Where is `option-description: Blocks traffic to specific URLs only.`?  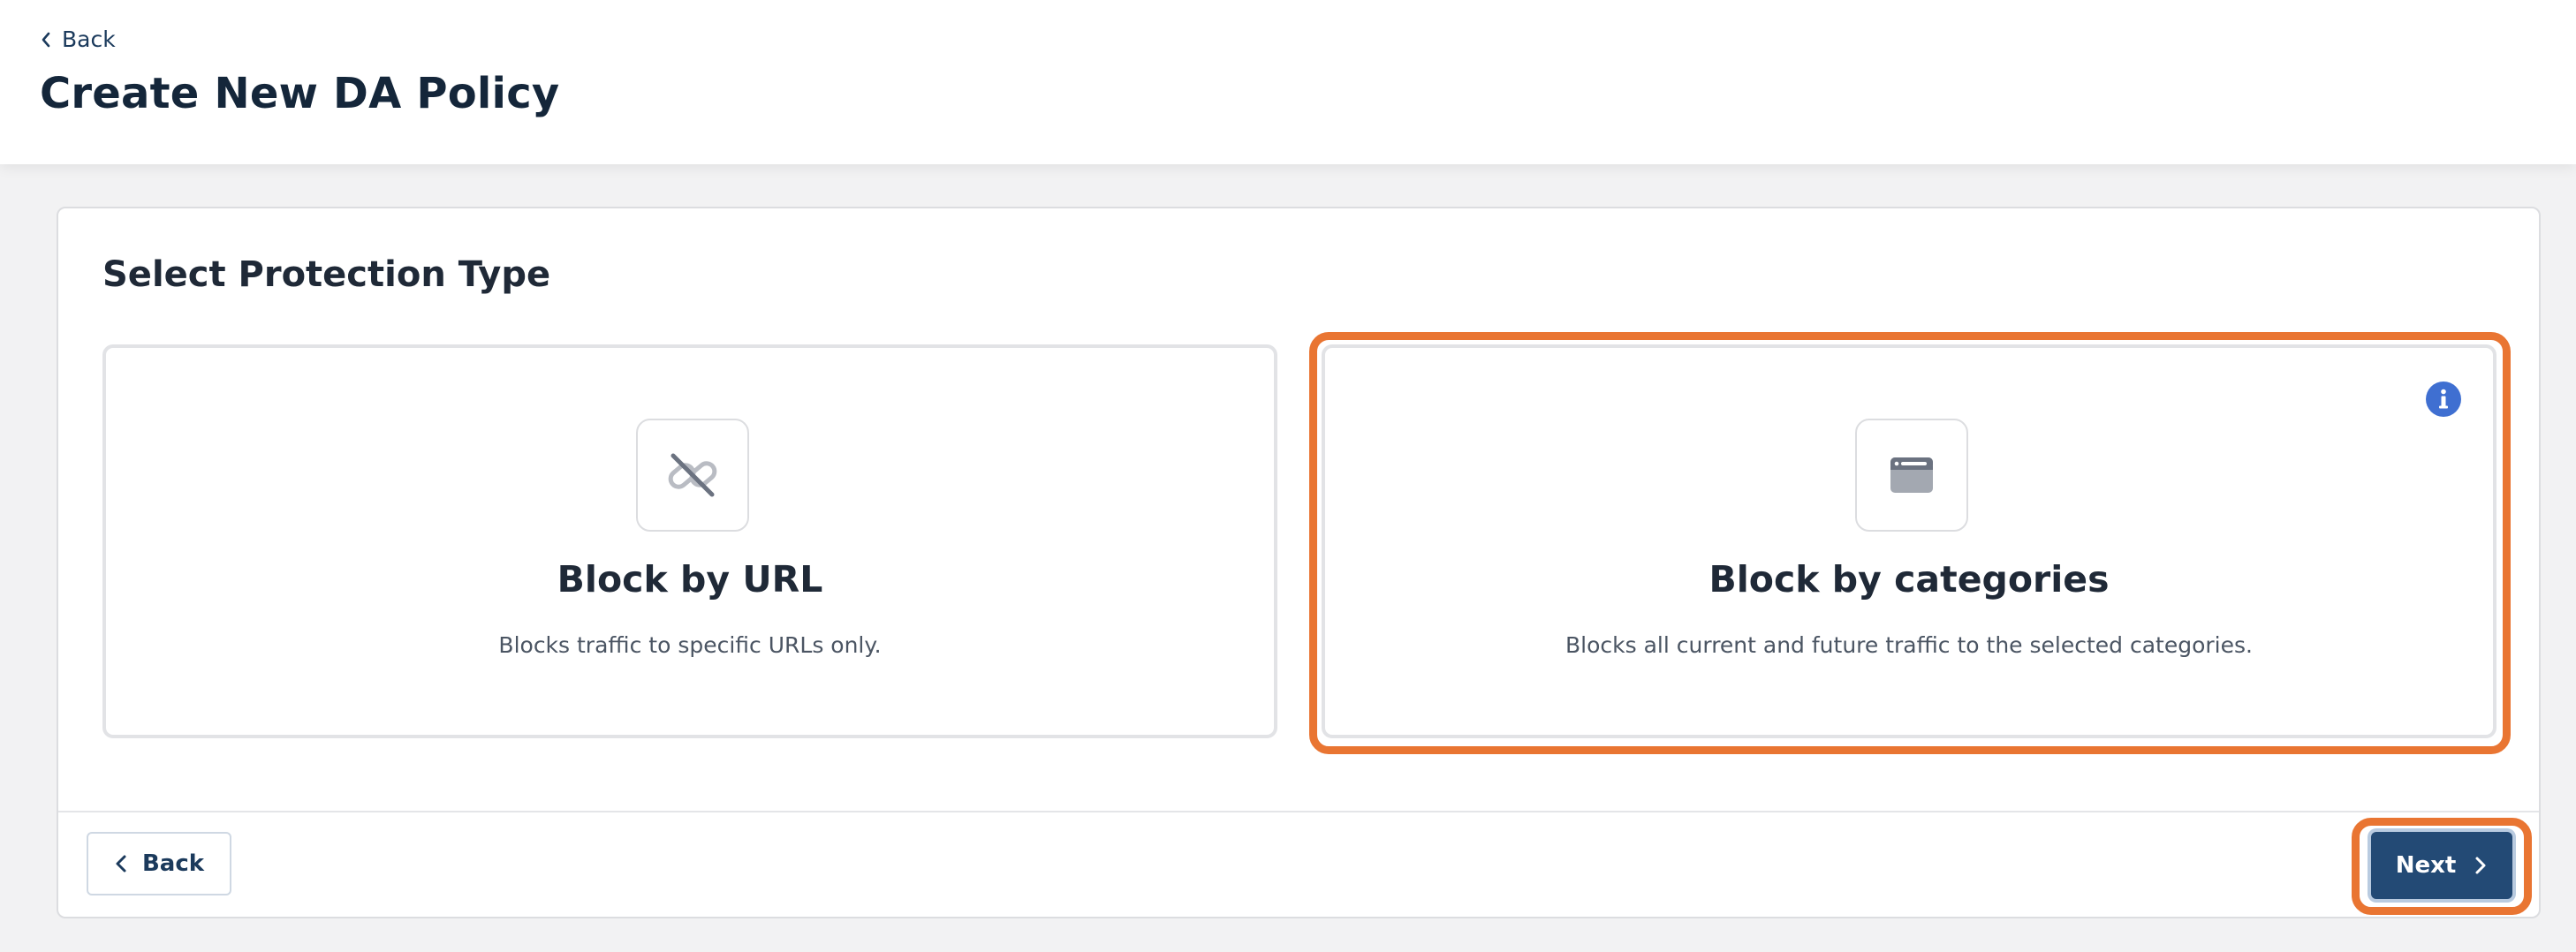
option-description: Blocks traffic to specific URLs only. is located at coordinates (690, 645).